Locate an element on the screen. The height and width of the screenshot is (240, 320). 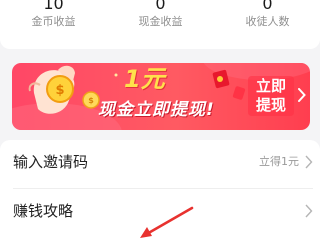
row-title: 输入邀请码 is located at coordinates (51, 162).